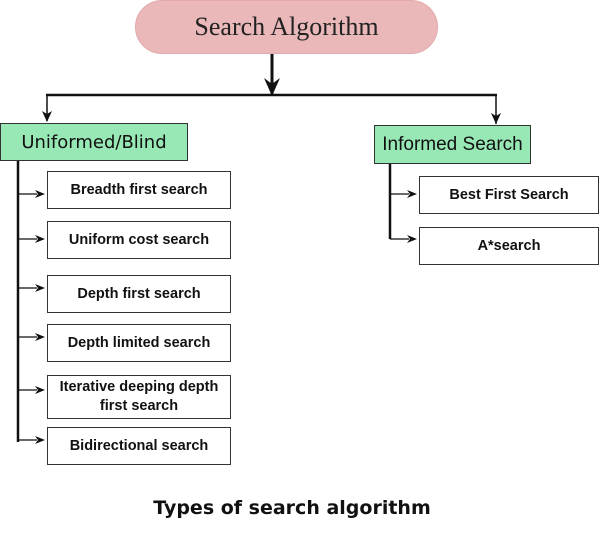  I want to click on leaf-depth-first-search: Depth first search, so click(139, 294).